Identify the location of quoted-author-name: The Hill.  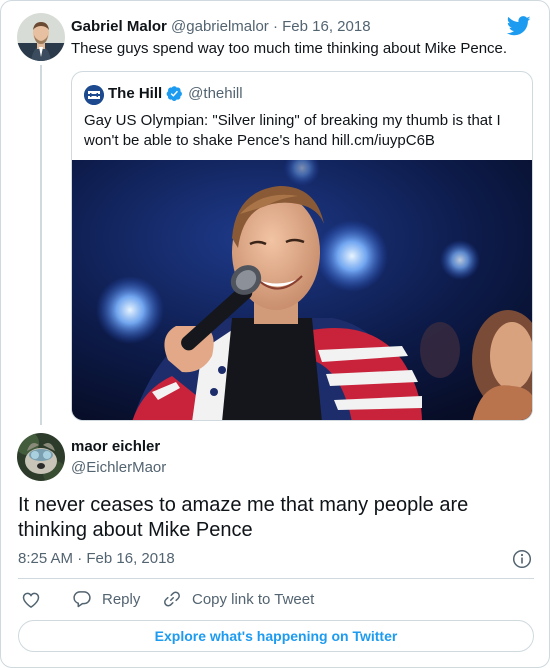
(135, 93).